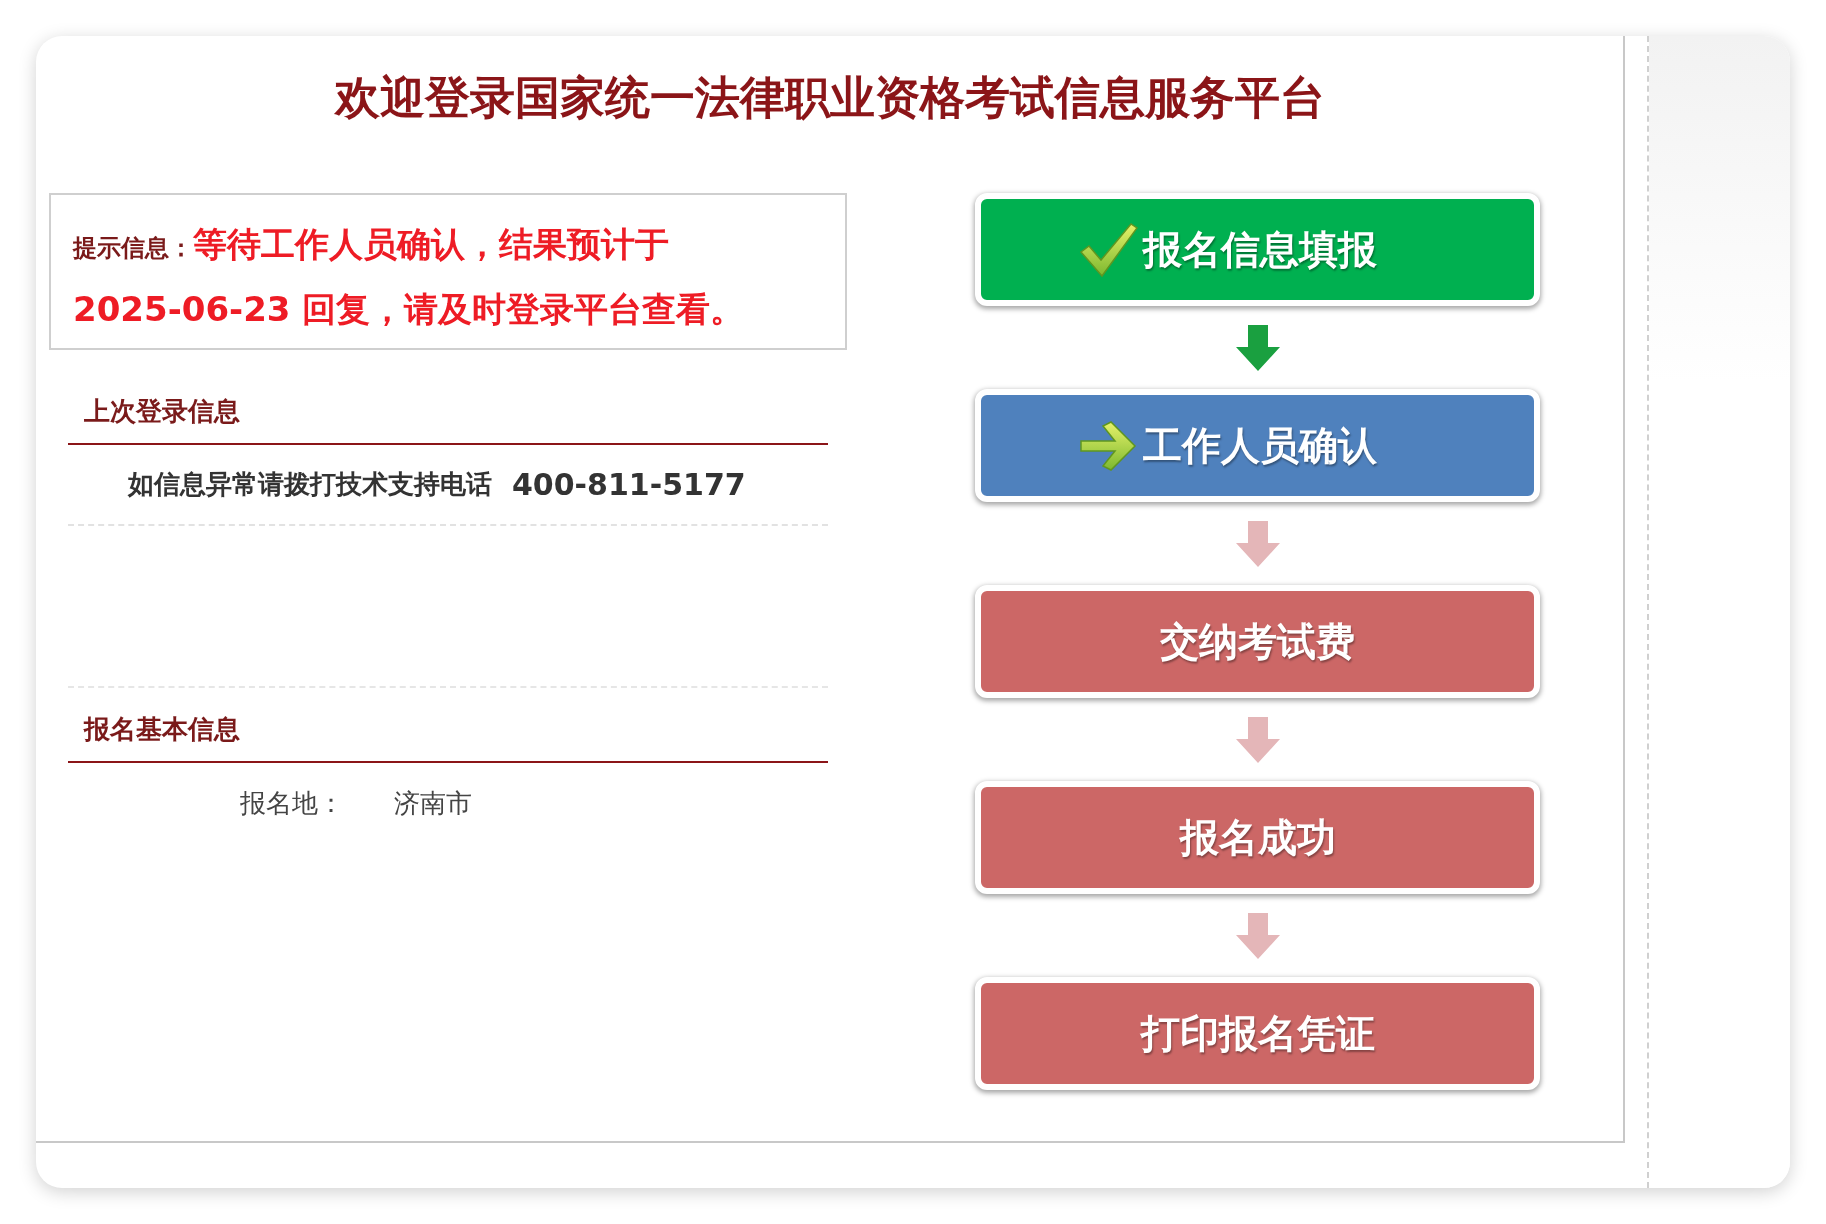  I want to click on page-title: 欢迎登录国家统一法律职业资格考试信息服务平台, so click(829, 98).